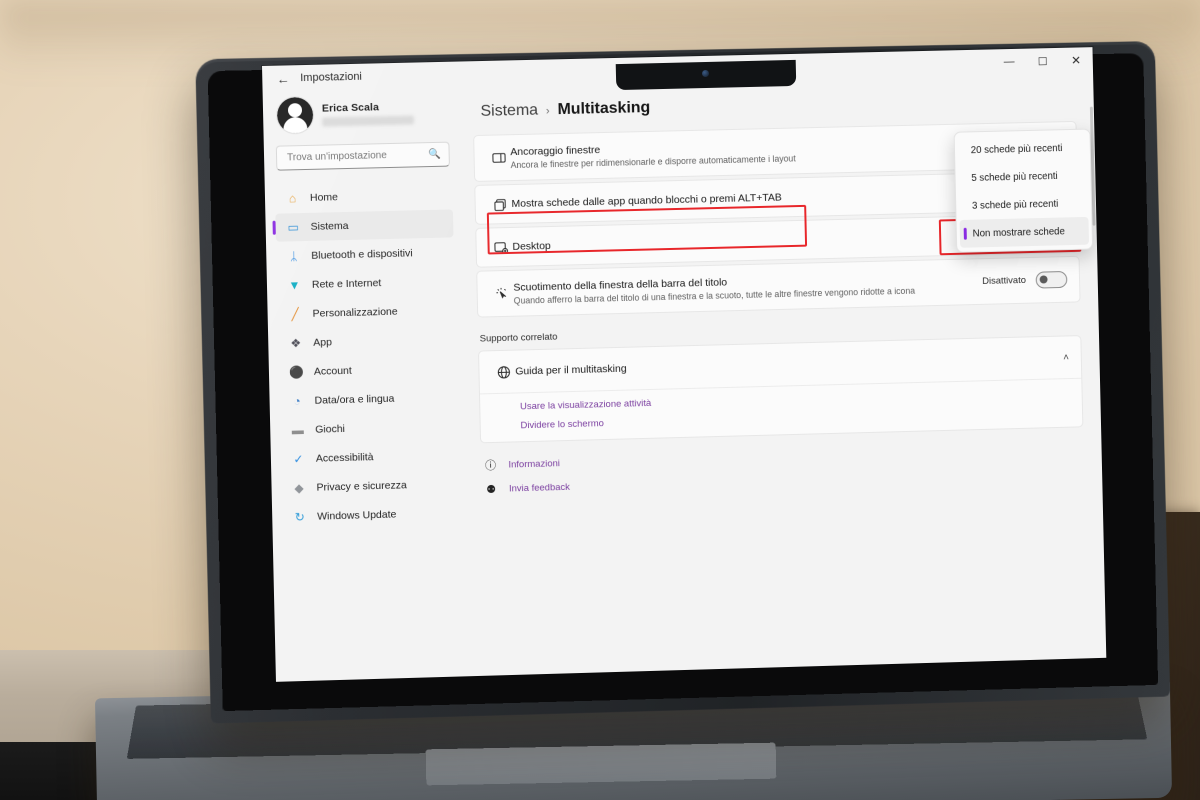  I want to click on sidebar-item-label: Privacy e sicurezza, so click(361, 486).